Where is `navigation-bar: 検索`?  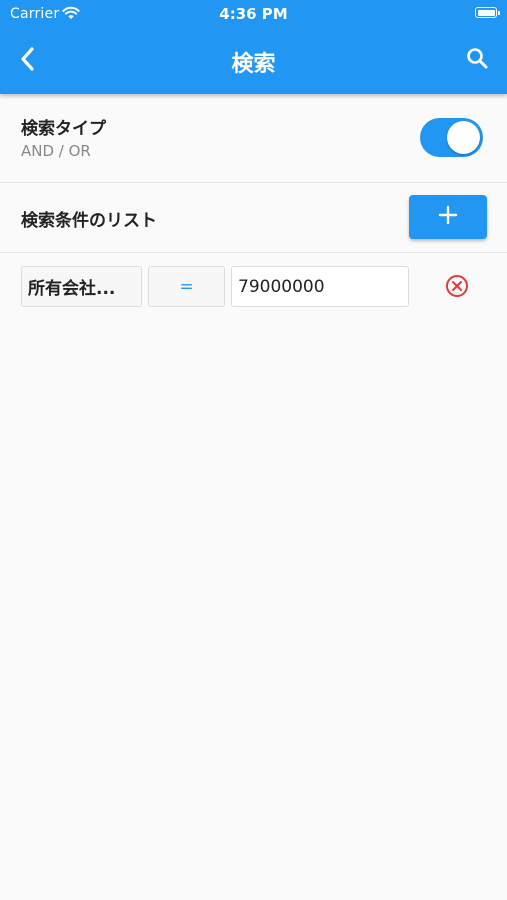
navigation-bar: 検索 is located at coordinates (253, 61).